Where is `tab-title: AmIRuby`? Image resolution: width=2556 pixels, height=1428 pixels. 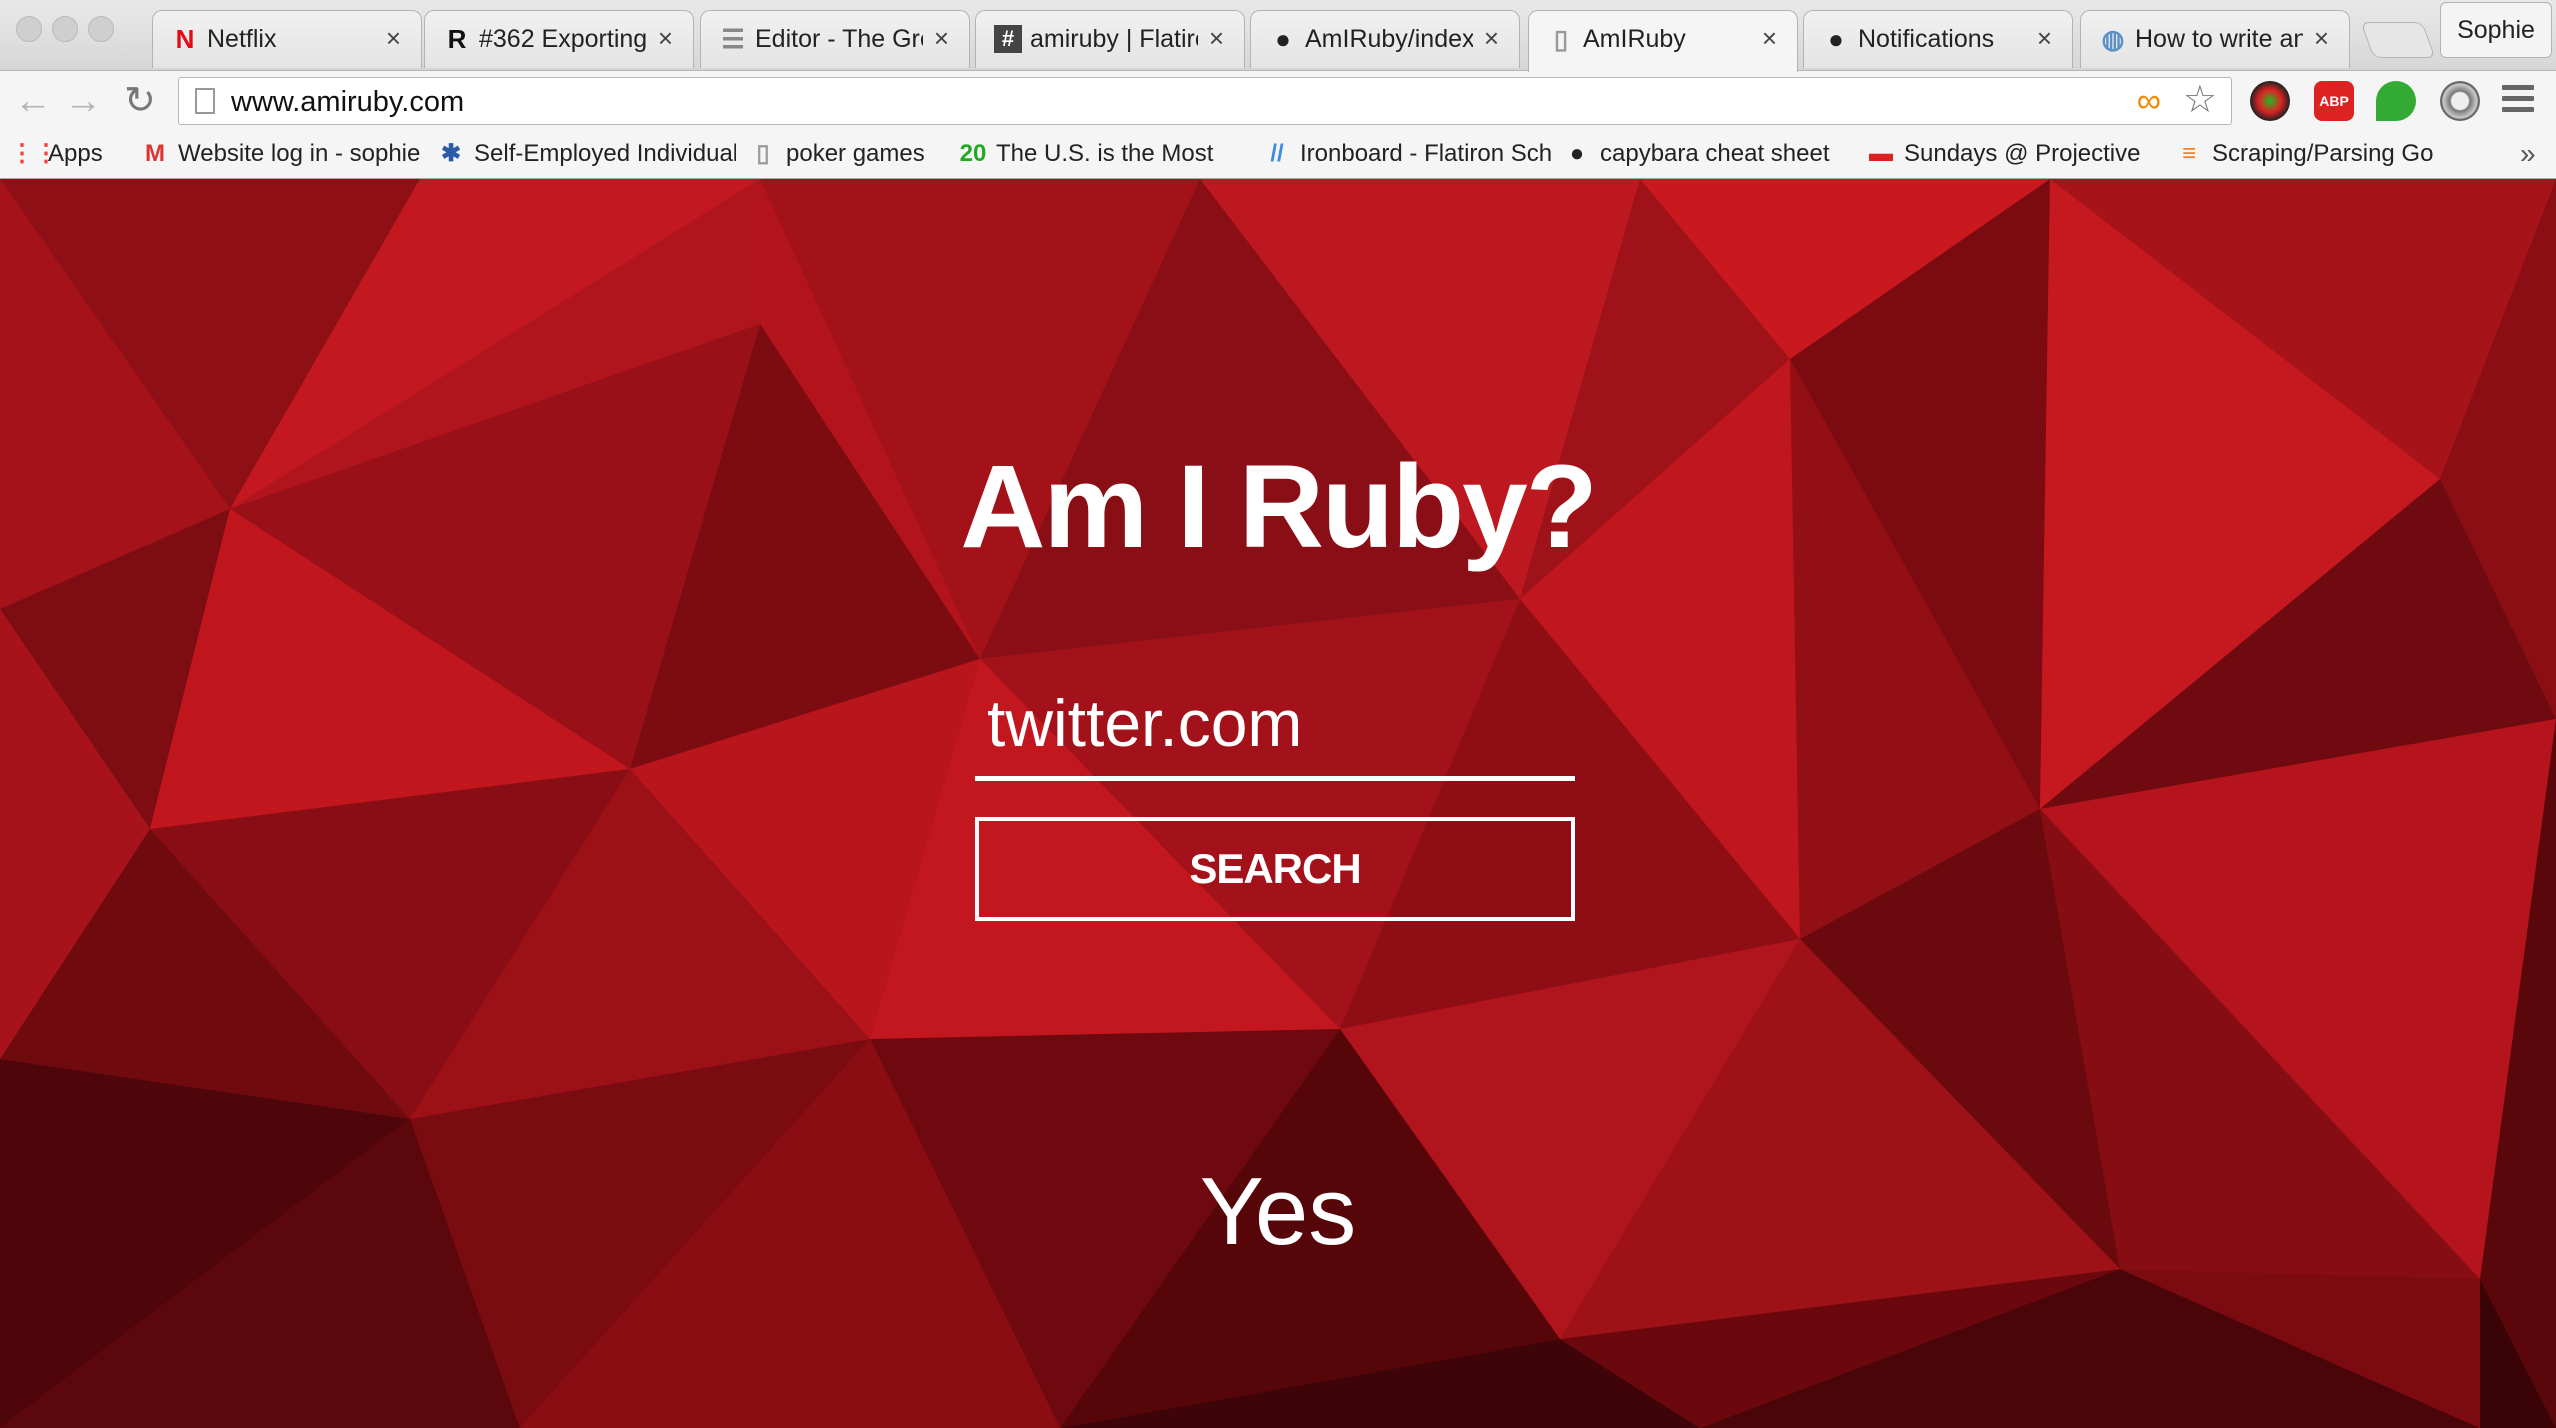
tab-title: AmIRuby is located at coordinates (1634, 39).